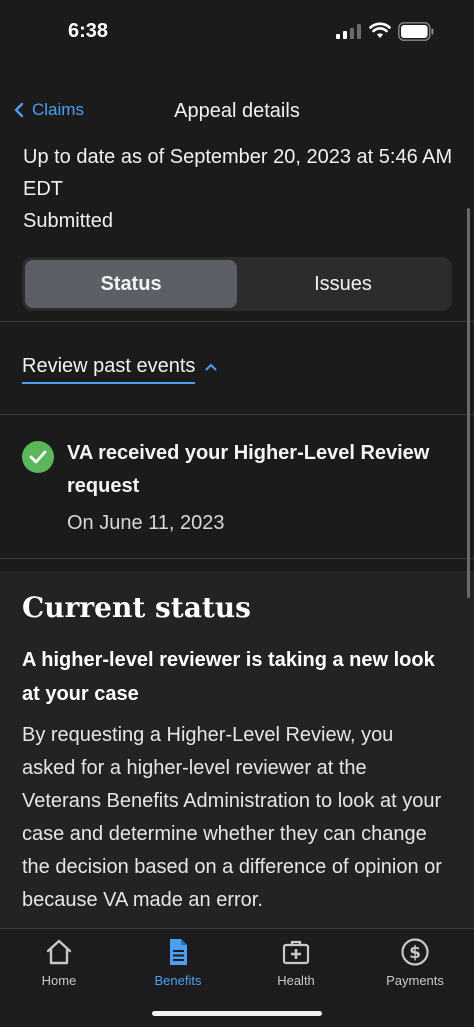  Describe the element at coordinates (146, 523) in the screenshot. I see `event-date: On June 11, 2023` at that location.